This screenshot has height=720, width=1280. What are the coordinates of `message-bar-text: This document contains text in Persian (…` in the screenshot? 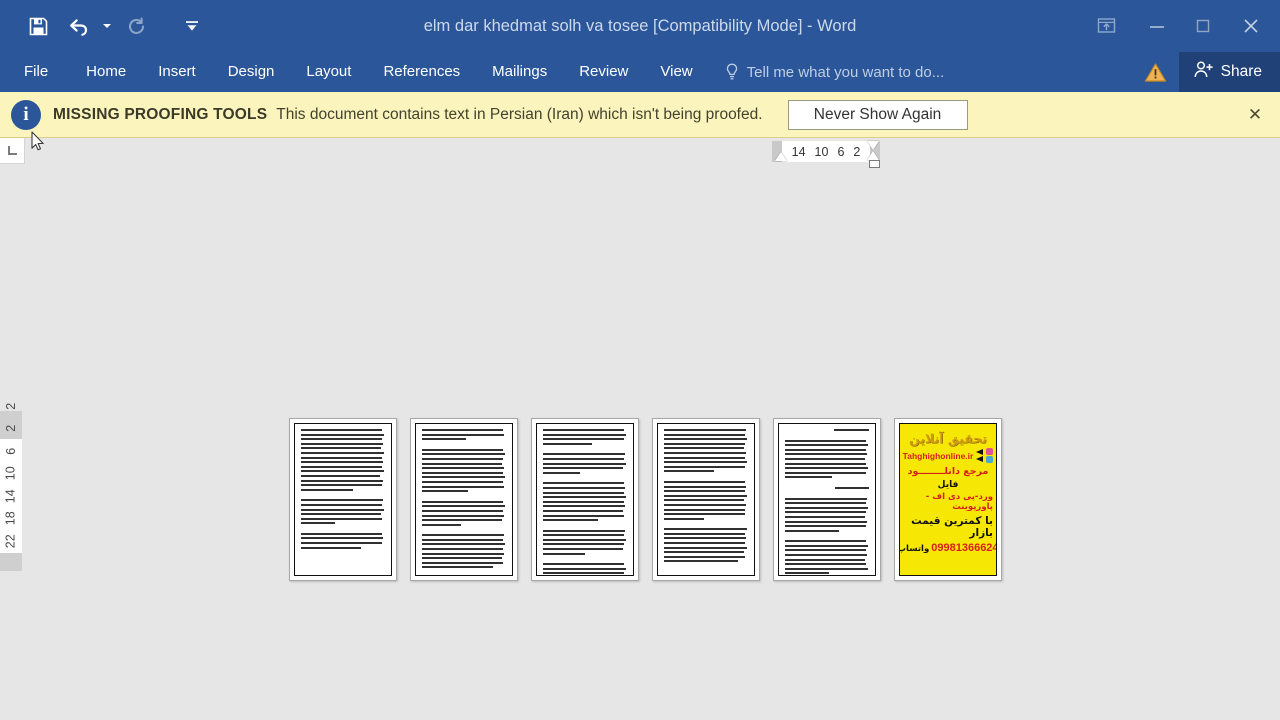 It's located at (519, 114).